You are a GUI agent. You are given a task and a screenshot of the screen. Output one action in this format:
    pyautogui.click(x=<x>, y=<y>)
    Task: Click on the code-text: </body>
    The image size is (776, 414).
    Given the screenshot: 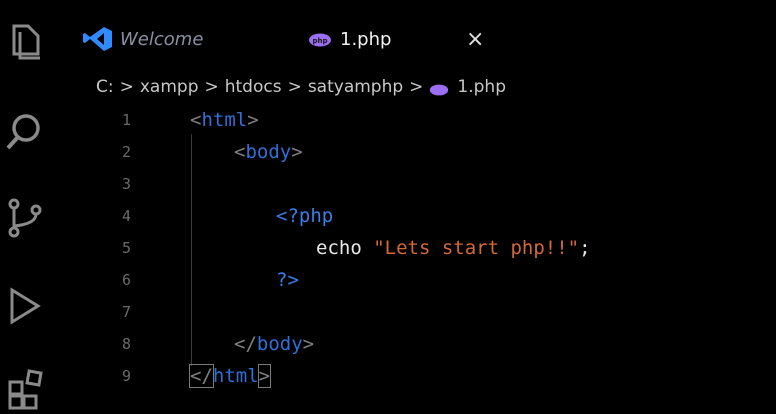 What is the action you would take?
    pyautogui.click(x=274, y=344)
    